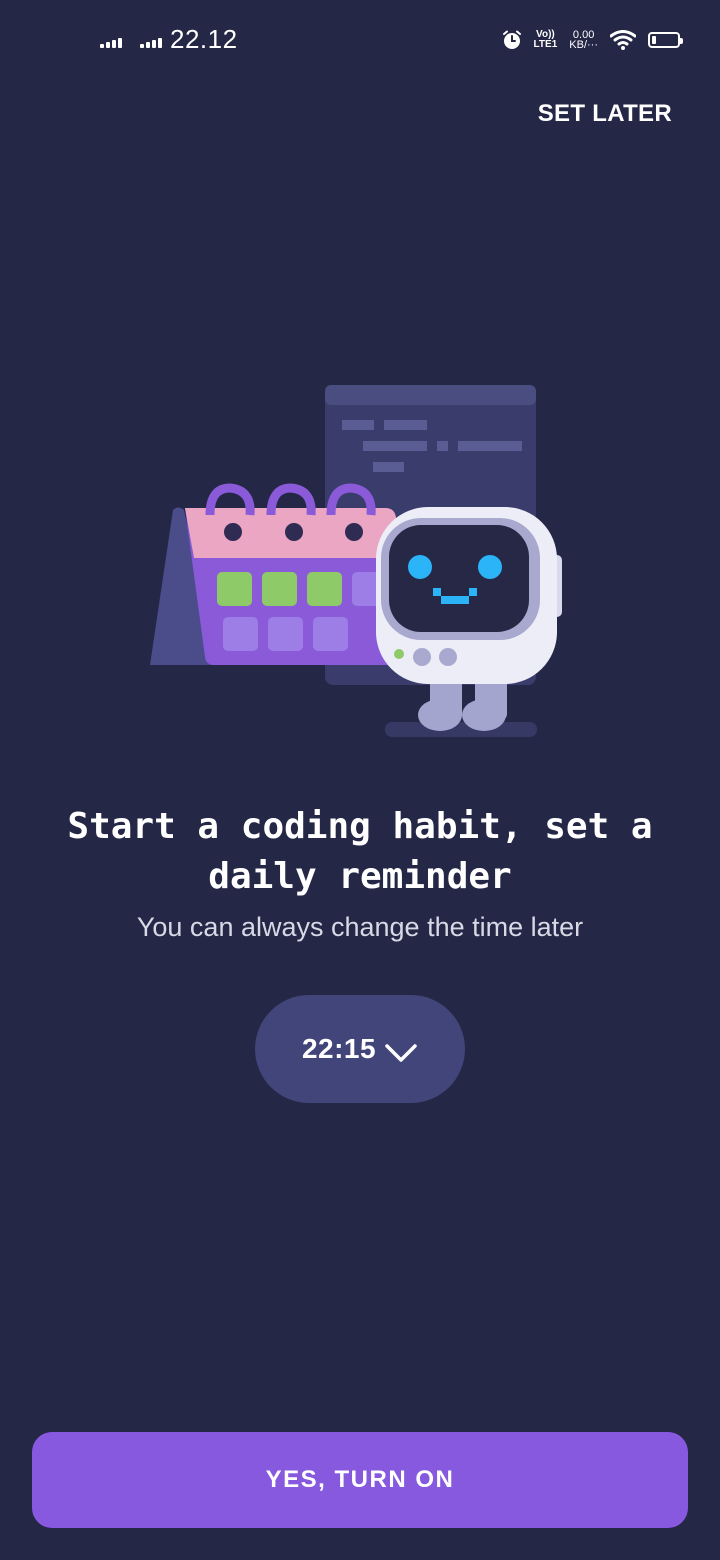  Describe the element at coordinates (356, 561) in the screenshot. I see `calendar-robot-illustration` at that location.